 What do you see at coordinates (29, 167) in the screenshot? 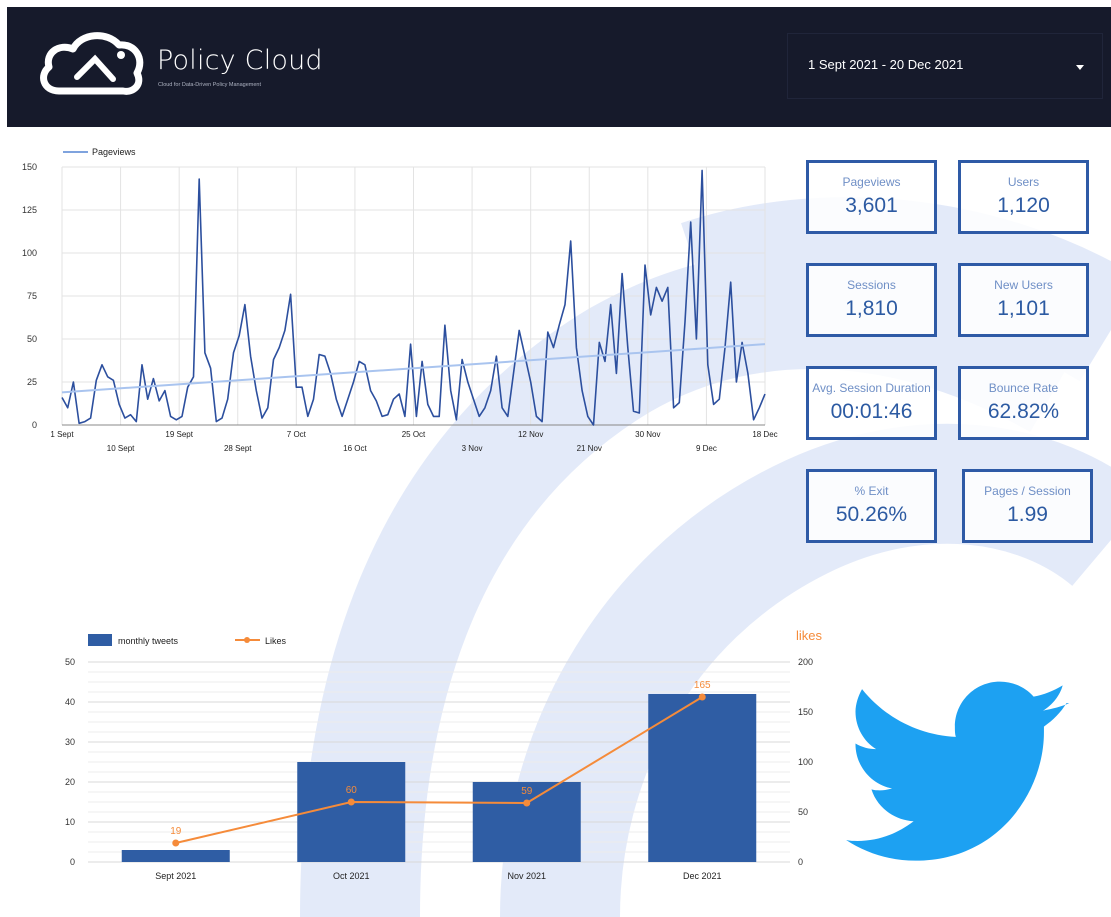
I see `y-tick-label: 150` at bounding box center [29, 167].